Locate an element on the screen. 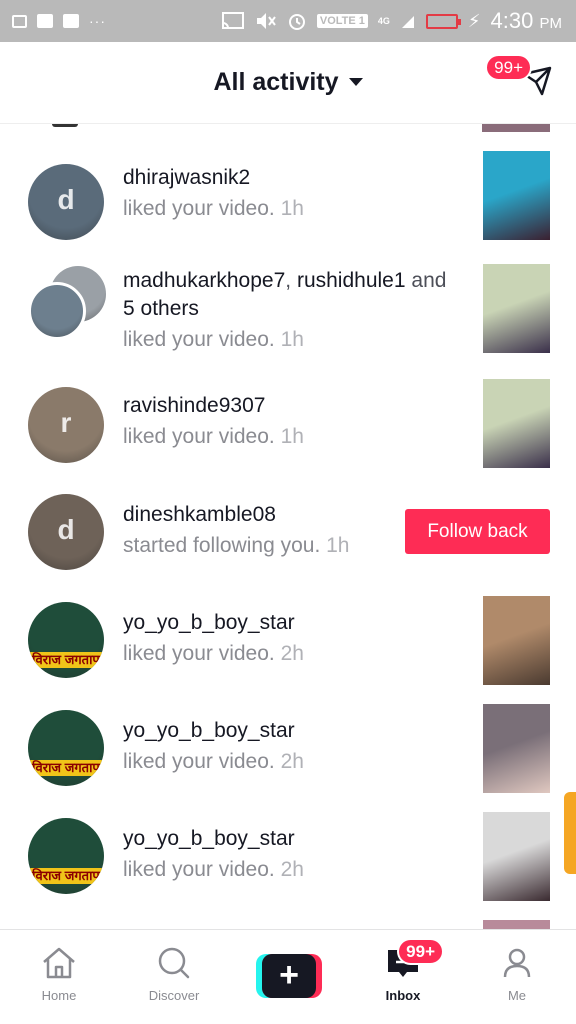 The image size is (576, 1024). dm-count-badge: 99+ is located at coordinates (508, 67).